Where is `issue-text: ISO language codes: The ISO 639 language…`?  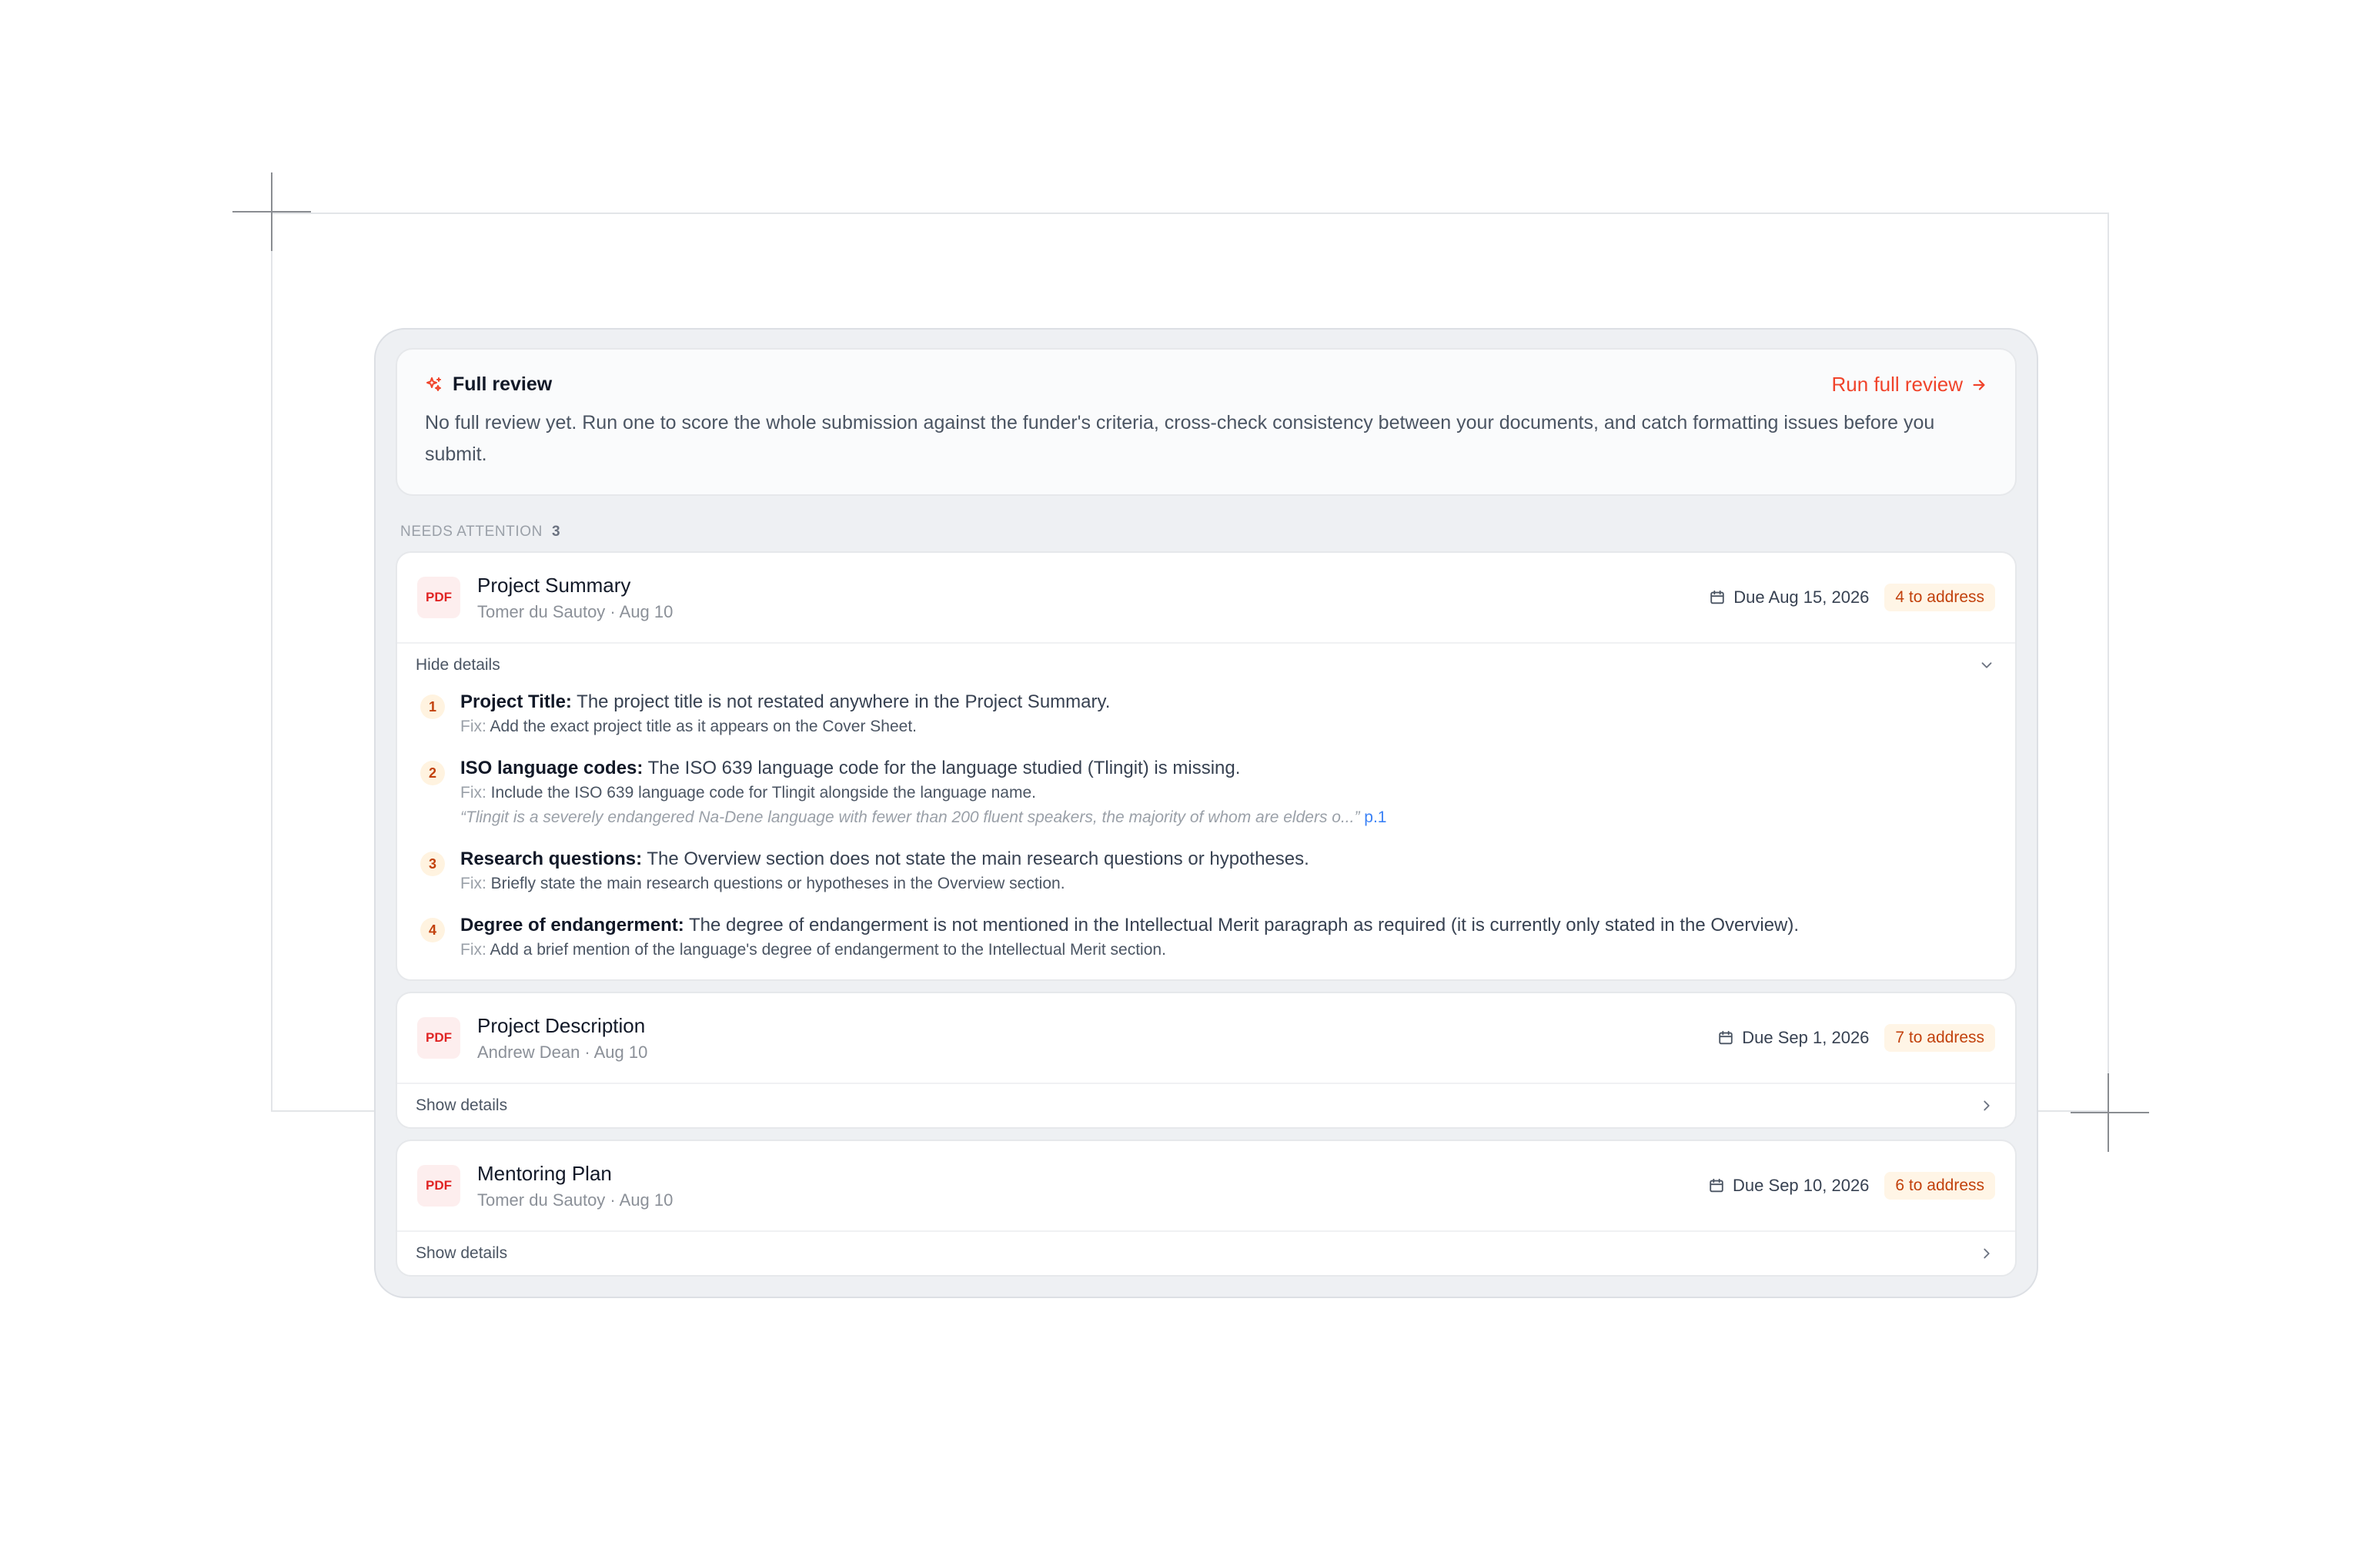
issue-text: ISO language codes: The ISO 639 language… is located at coordinates (923, 768).